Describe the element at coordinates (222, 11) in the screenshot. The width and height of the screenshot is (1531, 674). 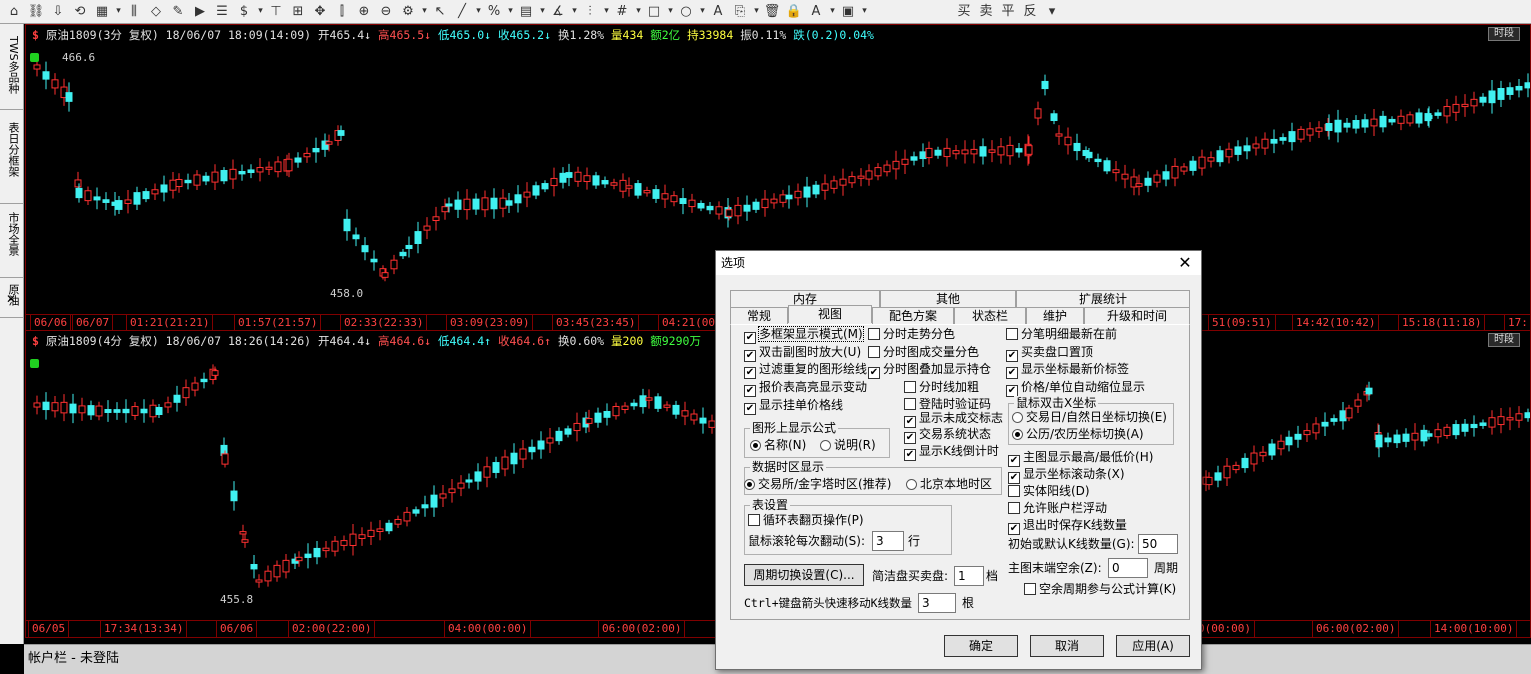
I see `toolbar-tool-icon: ☰` at that location.